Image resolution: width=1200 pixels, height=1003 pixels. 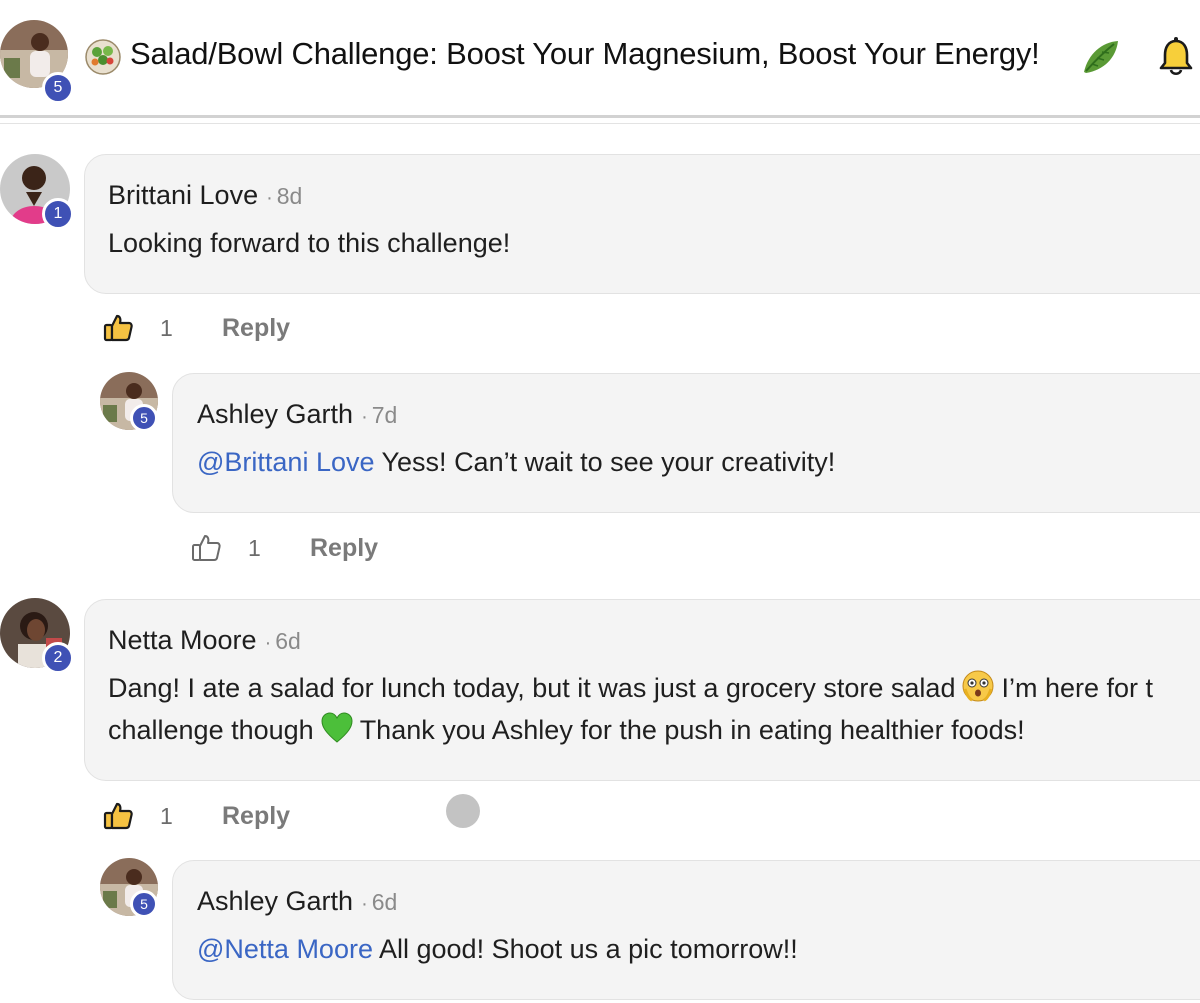 I want to click on post-author-avatar: 5, so click(x=37, y=62).